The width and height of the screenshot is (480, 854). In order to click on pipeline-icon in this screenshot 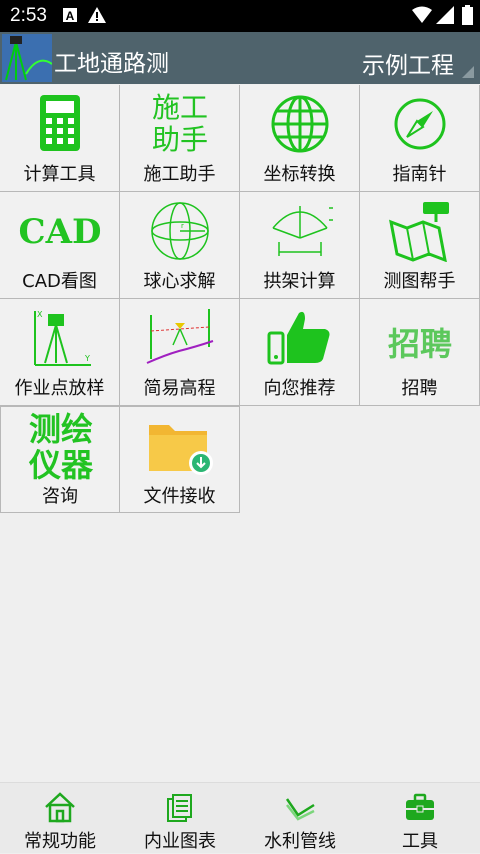, I will do `click(300, 807)`.